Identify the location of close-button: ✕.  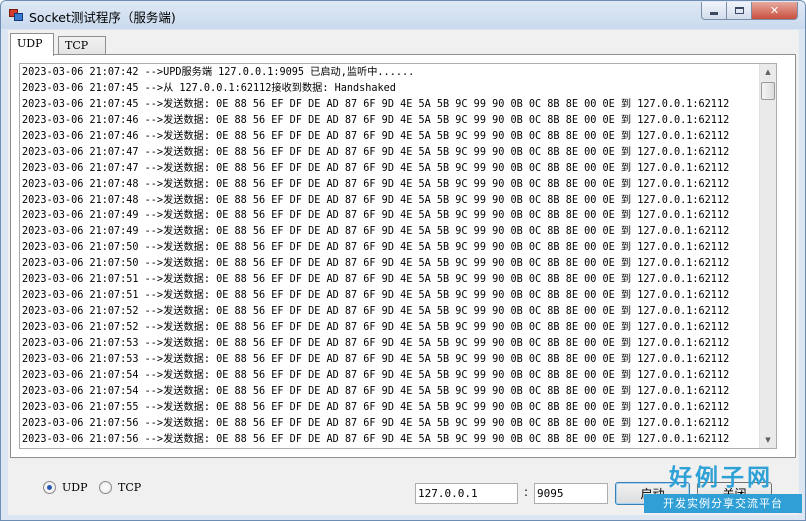
(774, 11).